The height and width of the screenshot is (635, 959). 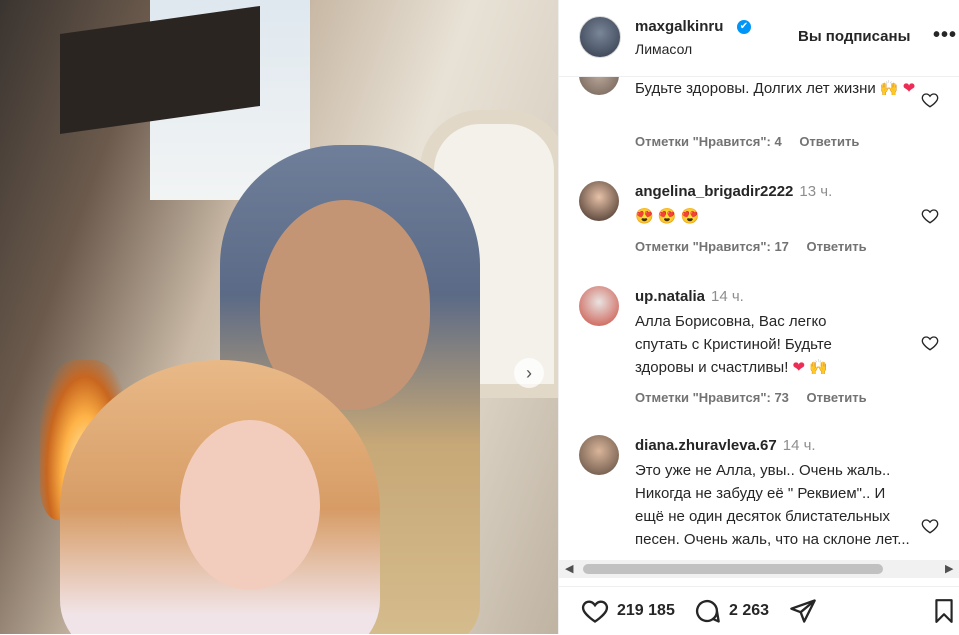 I want to click on comment-meta: Отметки "Нравится": 17 Ответить, so click(x=758, y=246).